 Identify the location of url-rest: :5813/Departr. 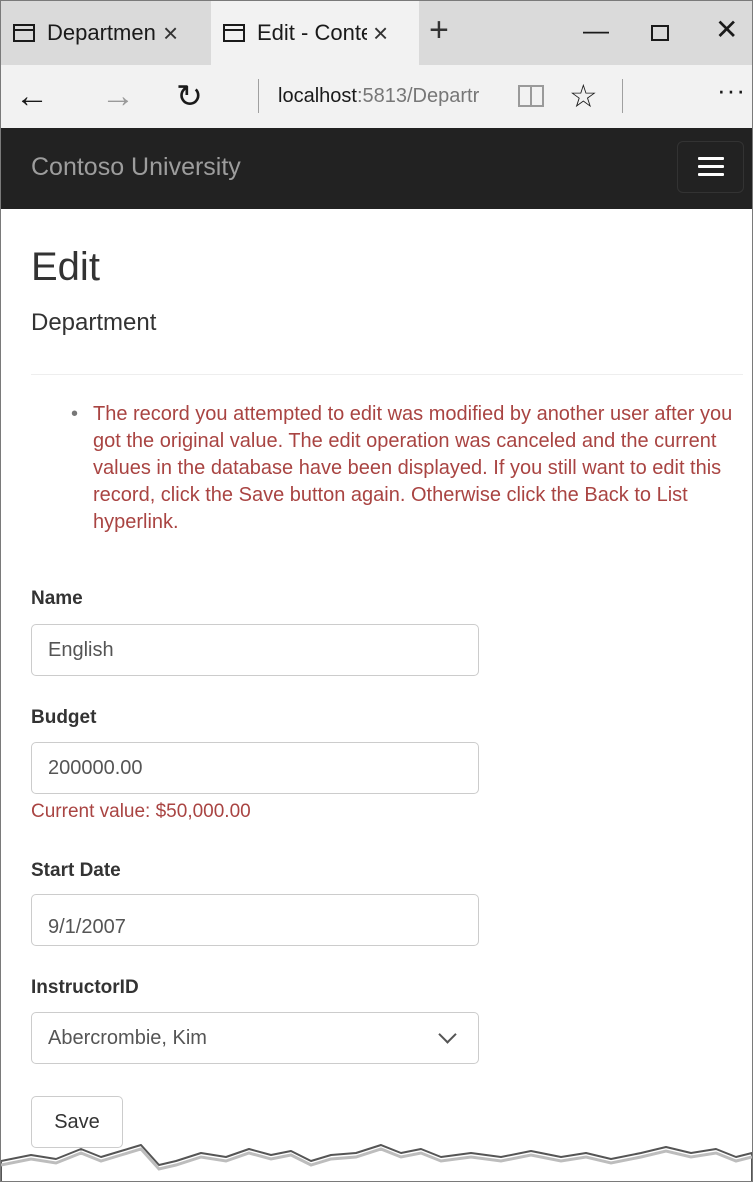
(418, 96).